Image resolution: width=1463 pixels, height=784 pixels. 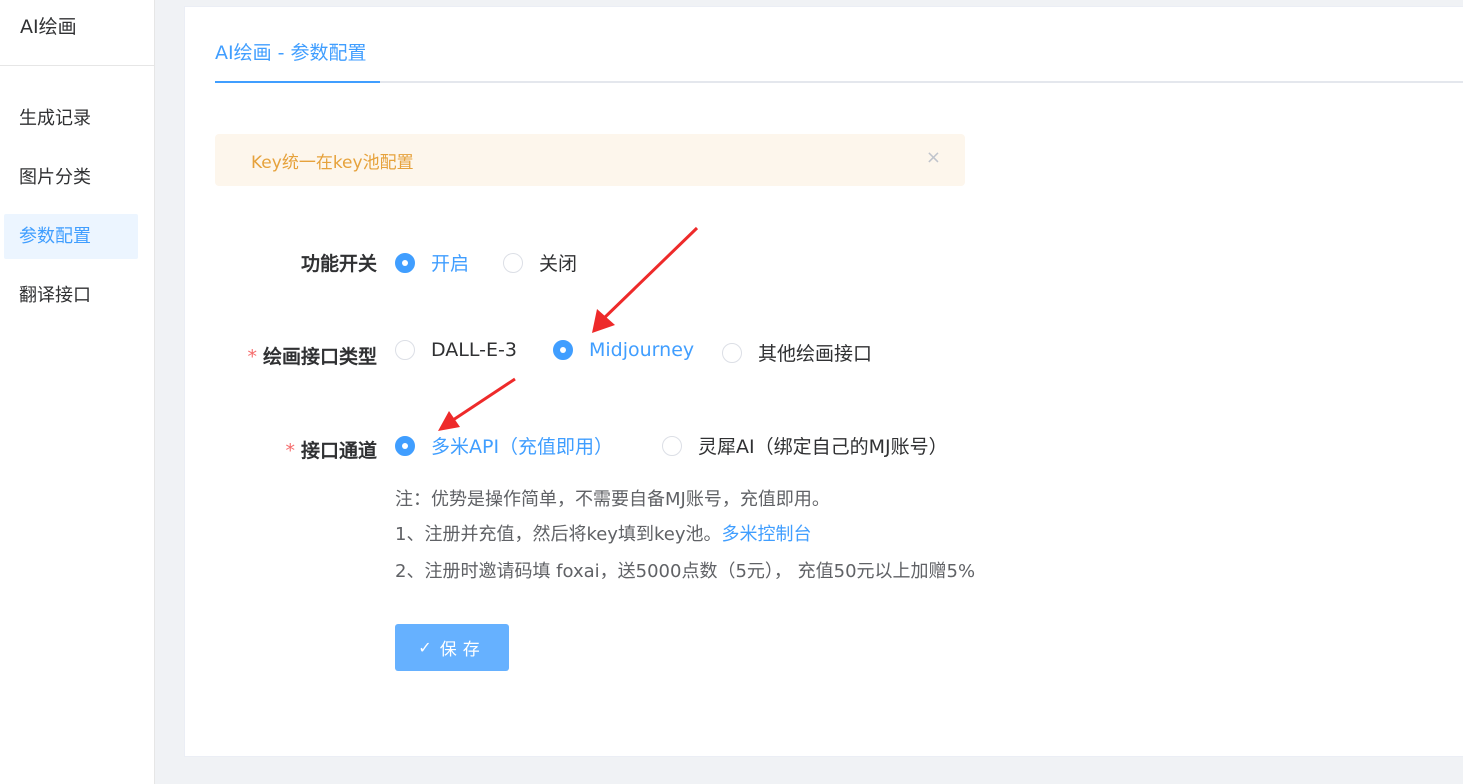 I want to click on sidebar: AI绘画 生成记录 图片分类 参数配置 翻译接口, so click(x=77, y=392).